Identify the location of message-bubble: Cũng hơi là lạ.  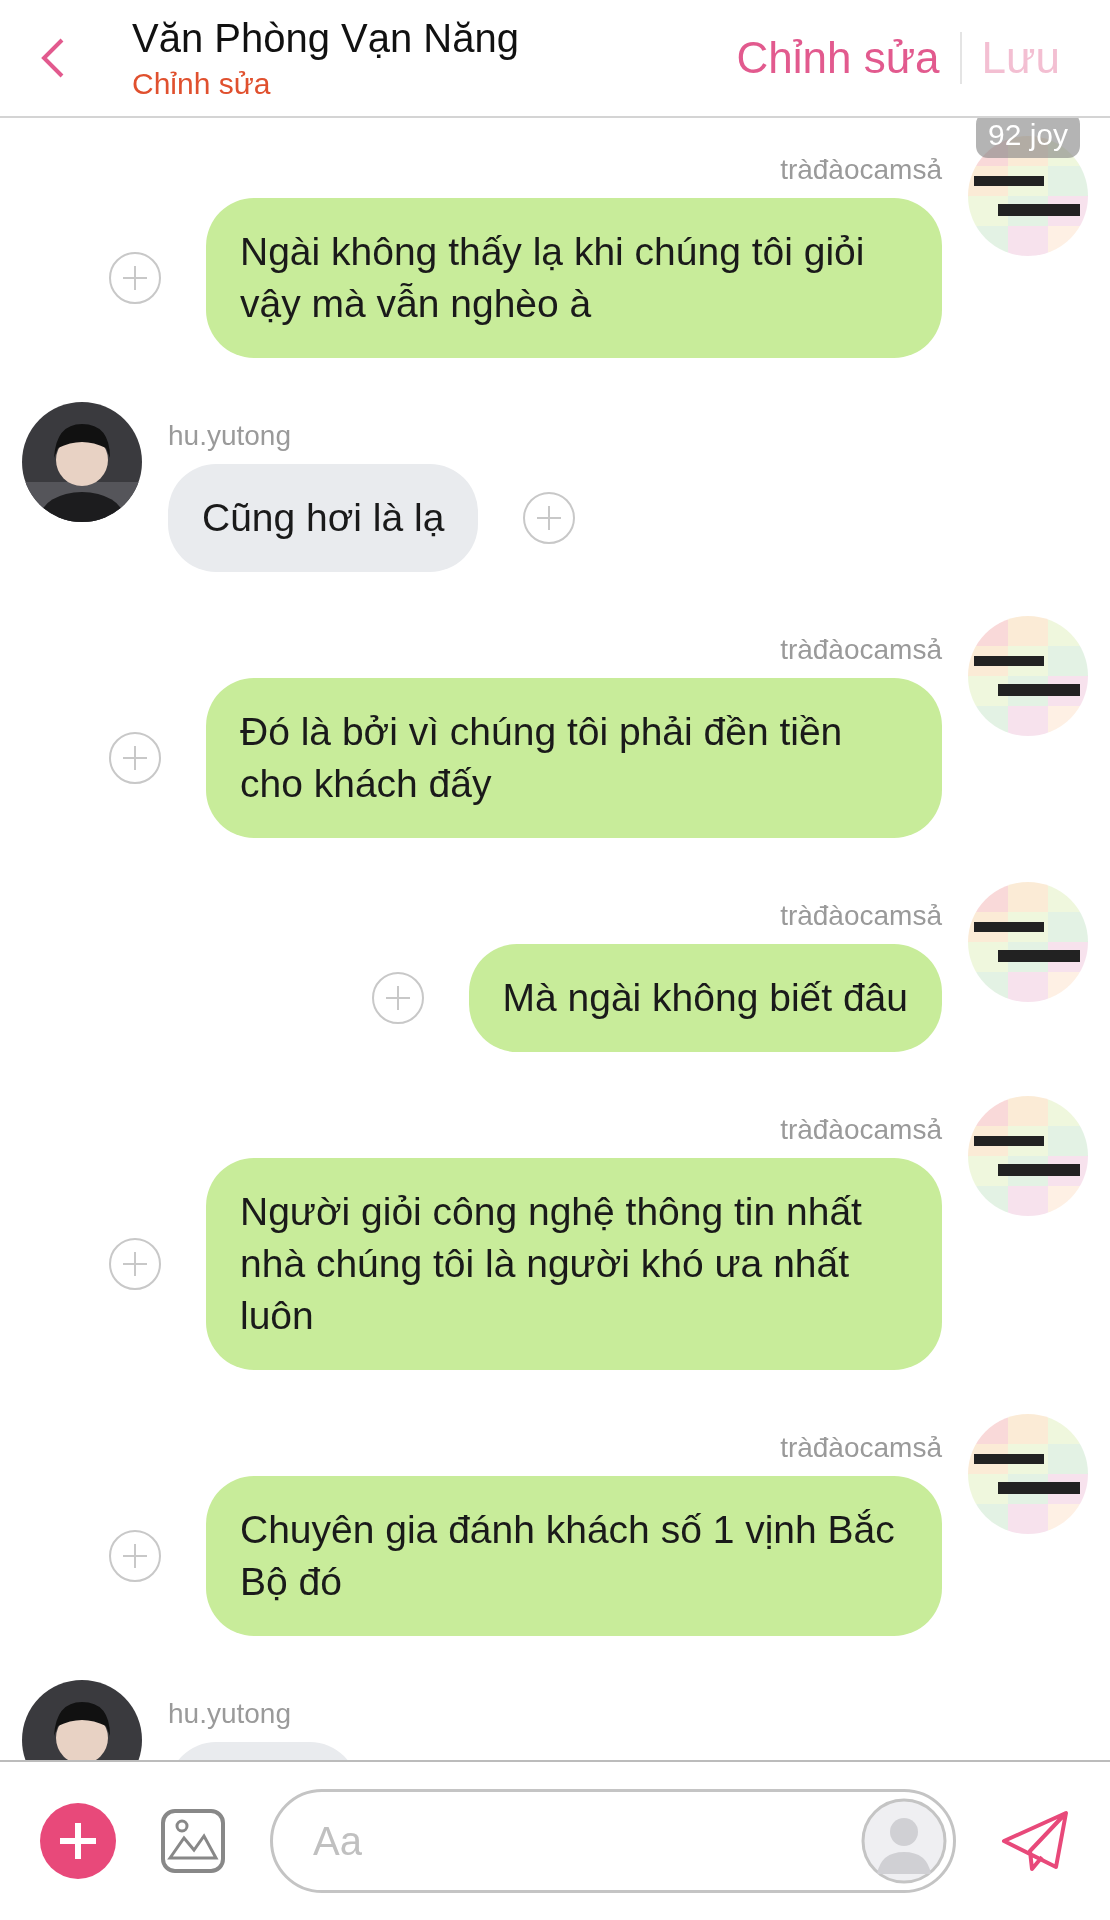
(323, 518).